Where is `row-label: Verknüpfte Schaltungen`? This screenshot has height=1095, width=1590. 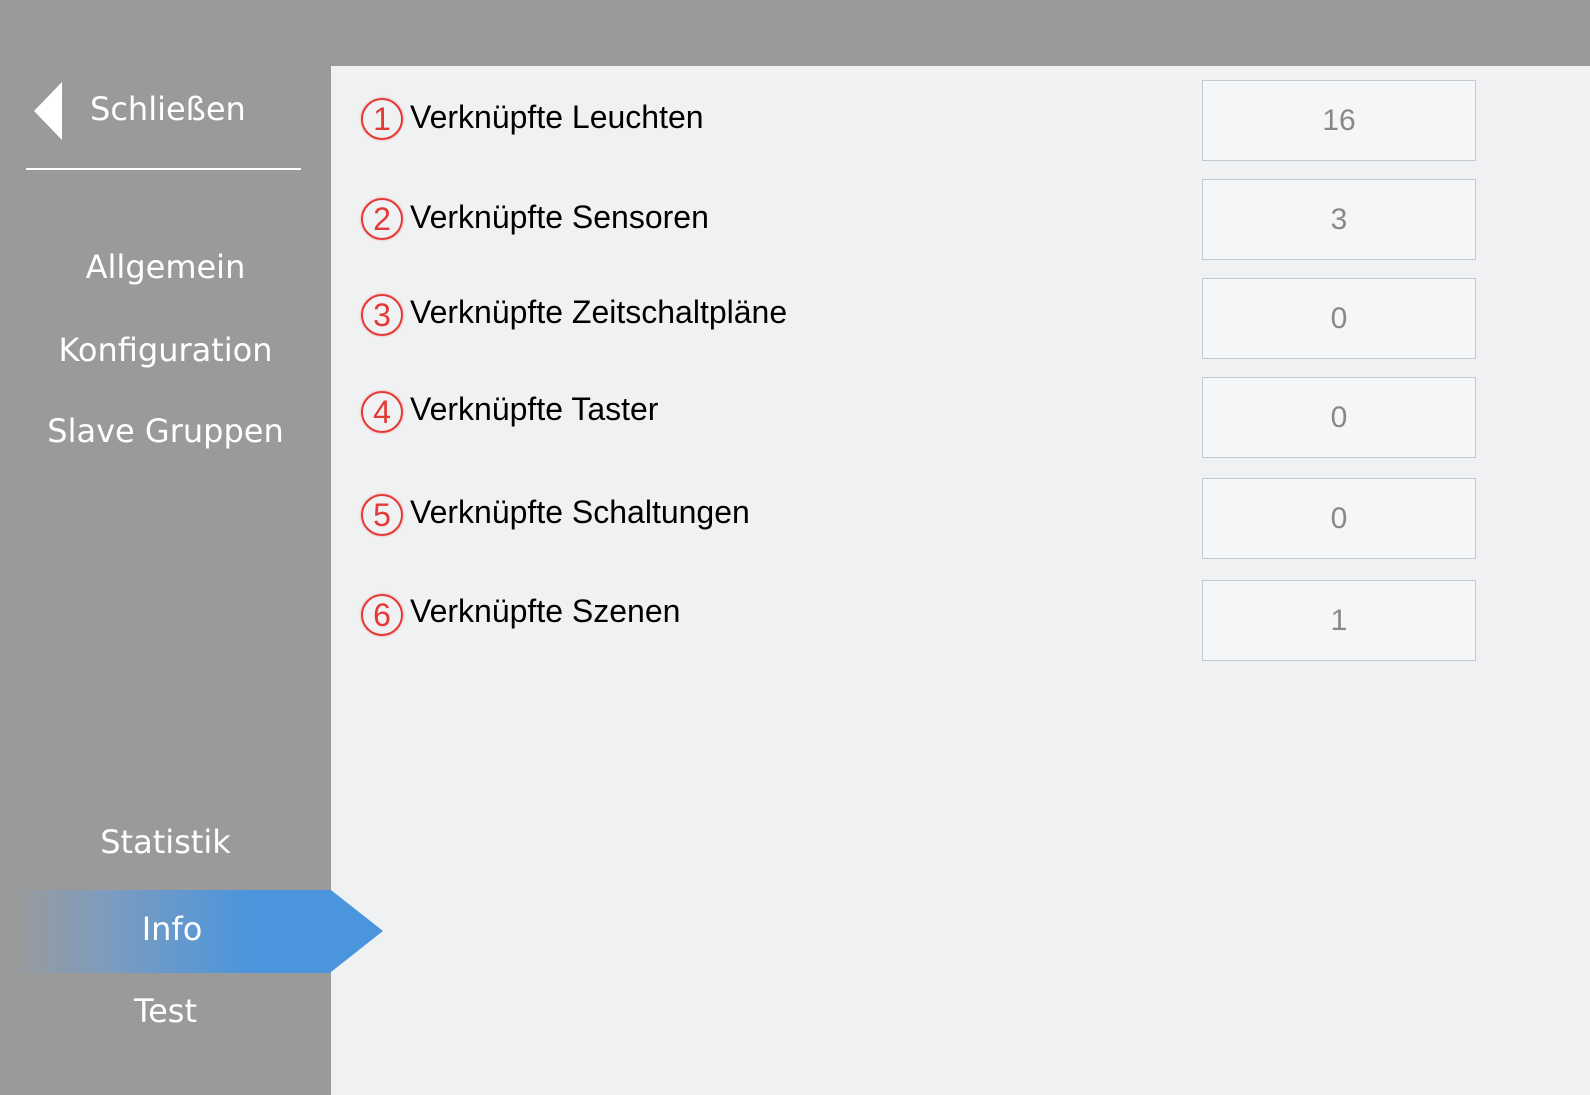
row-label: Verknüpfte Schaltungen is located at coordinates (580, 512).